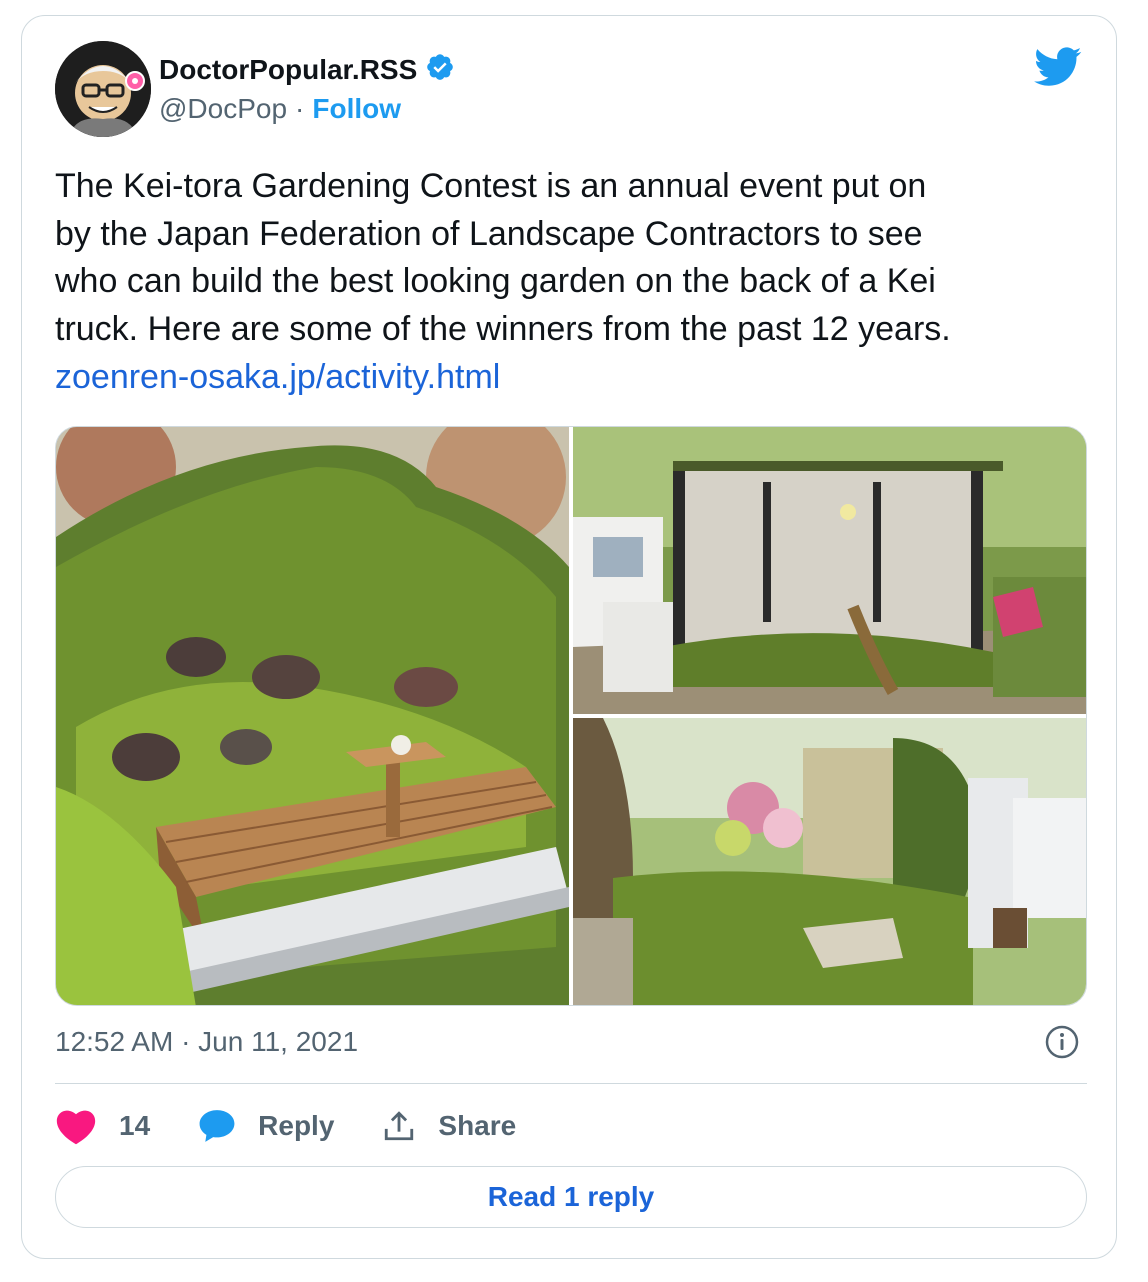 This screenshot has height=1282, width=1148. Describe the element at coordinates (1062, 1042) in the screenshot. I see `info-icon` at that location.